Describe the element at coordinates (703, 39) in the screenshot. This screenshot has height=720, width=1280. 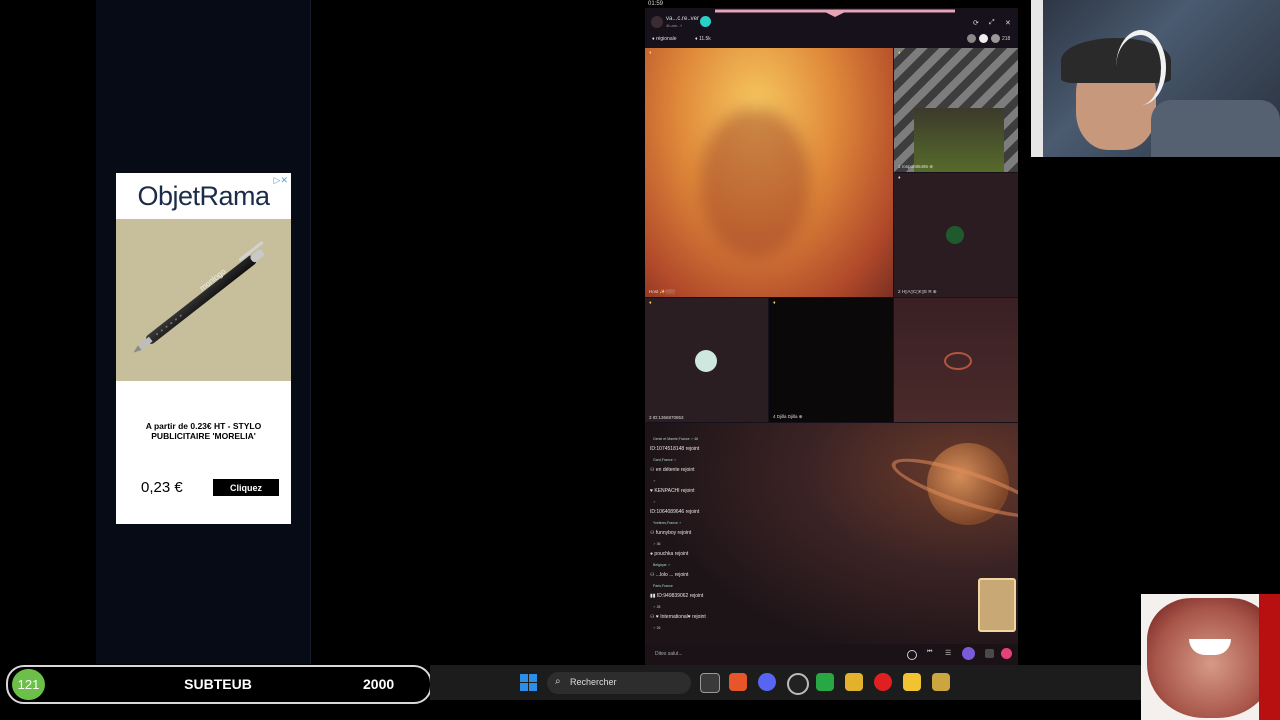
I see `popularity-tag: ♦ 11.5k` at that location.